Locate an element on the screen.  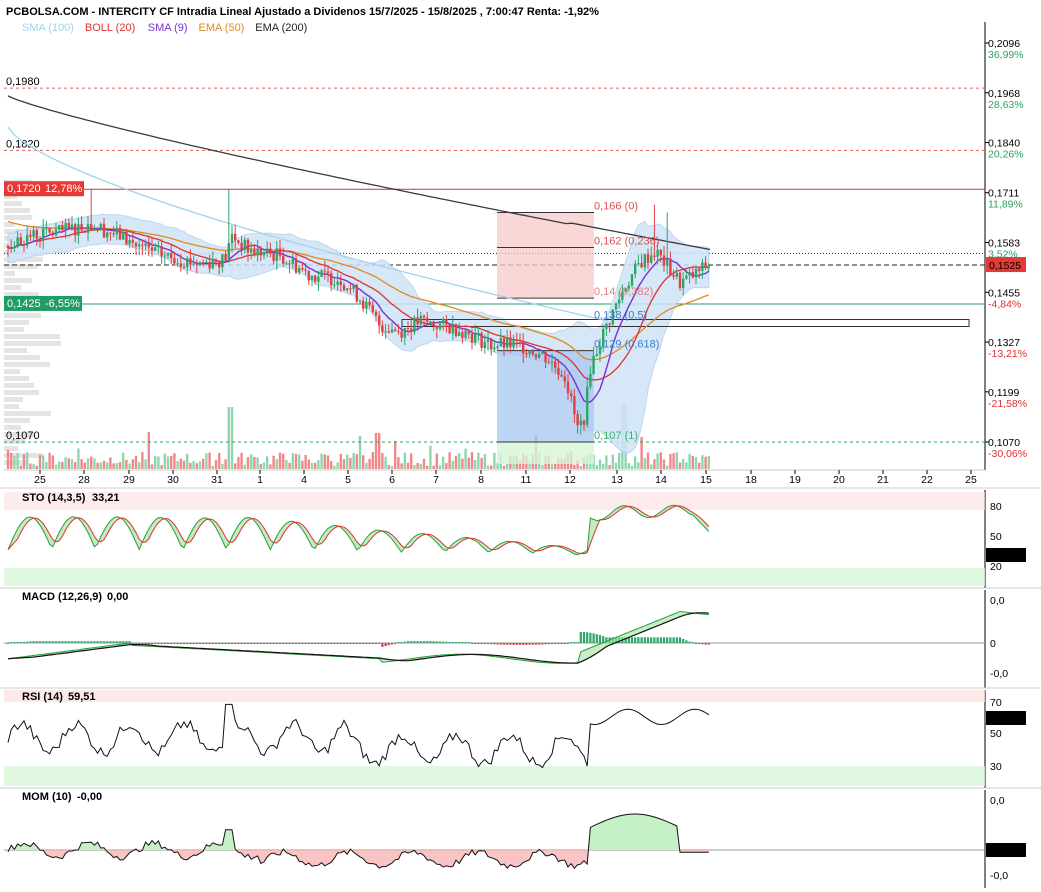
macd-title: MACD (12,26,9) is located at coordinates (62, 597).